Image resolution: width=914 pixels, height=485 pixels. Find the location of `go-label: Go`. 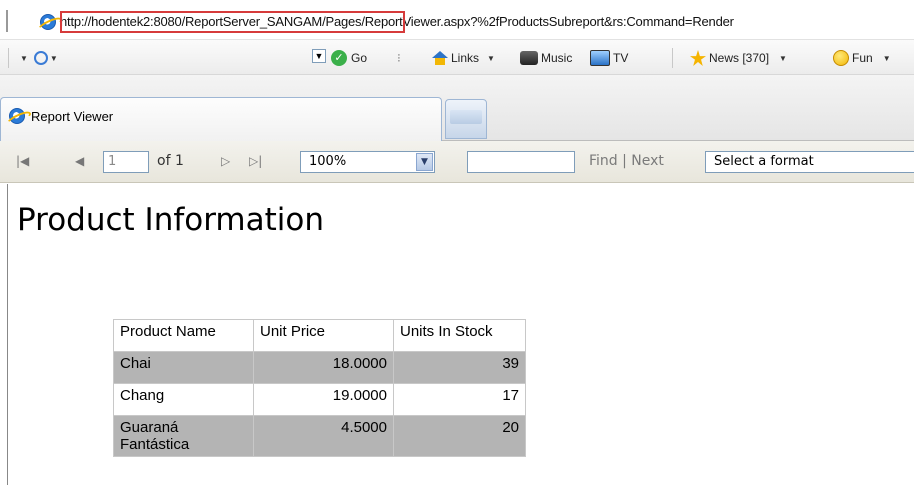

go-label: Go is located at coordinates (359, 58).